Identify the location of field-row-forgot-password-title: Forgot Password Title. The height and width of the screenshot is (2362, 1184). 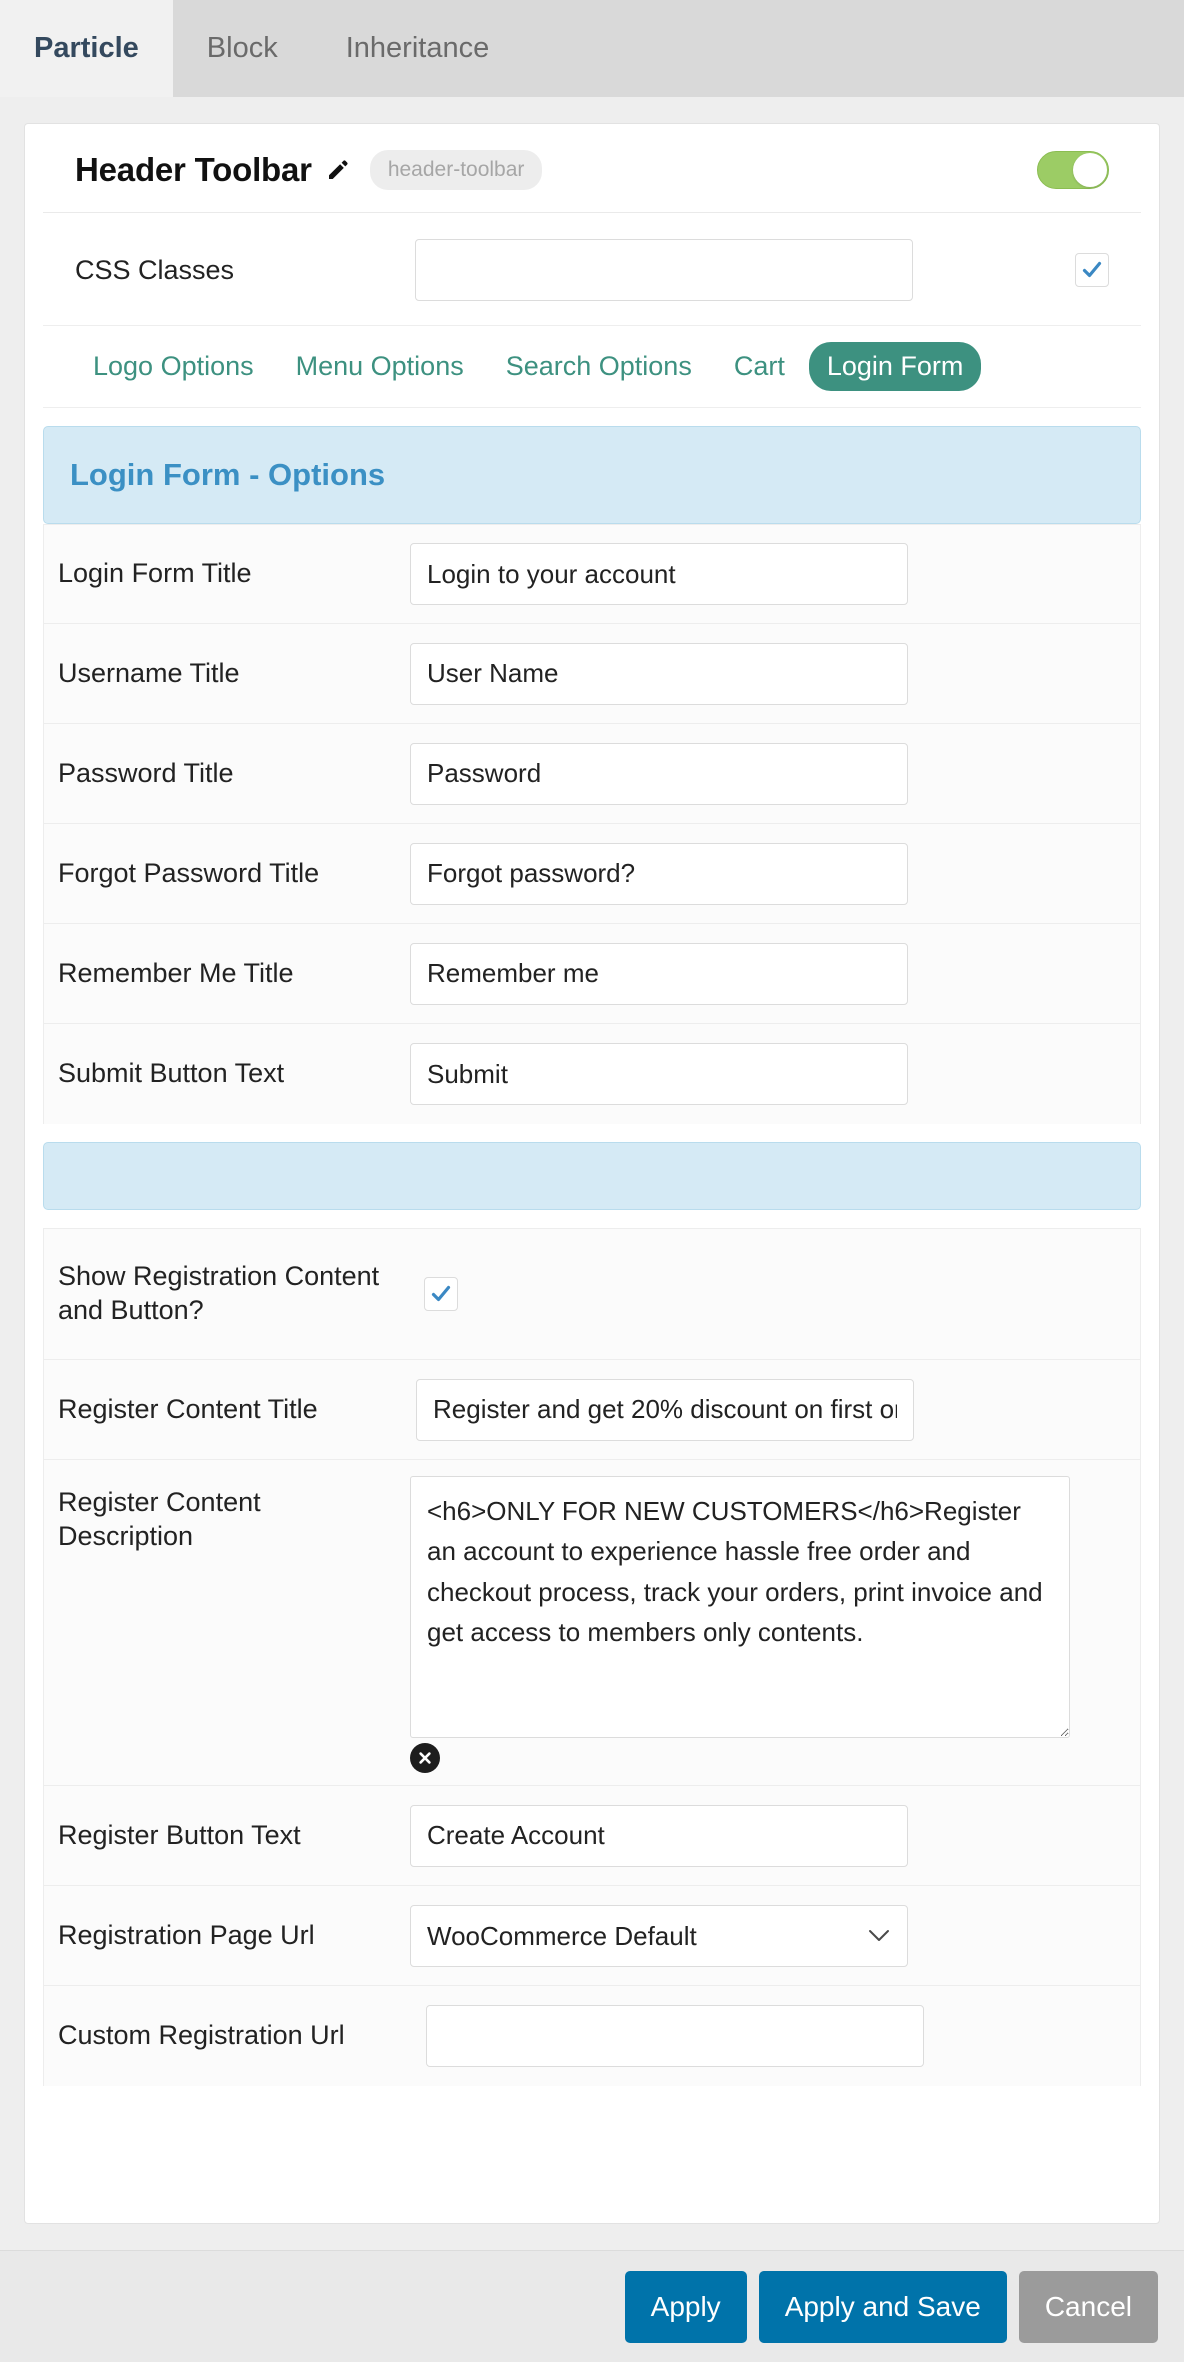
(592, 874).